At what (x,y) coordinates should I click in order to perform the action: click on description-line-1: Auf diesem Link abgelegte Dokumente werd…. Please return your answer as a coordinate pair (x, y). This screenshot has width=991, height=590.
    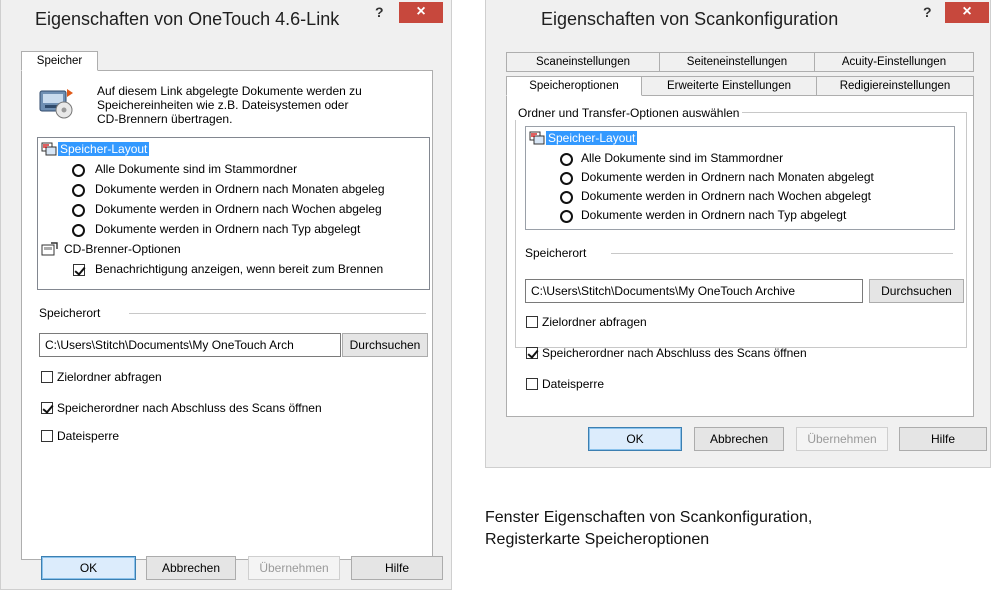
    Looking at the image, I should click on (229, 91).